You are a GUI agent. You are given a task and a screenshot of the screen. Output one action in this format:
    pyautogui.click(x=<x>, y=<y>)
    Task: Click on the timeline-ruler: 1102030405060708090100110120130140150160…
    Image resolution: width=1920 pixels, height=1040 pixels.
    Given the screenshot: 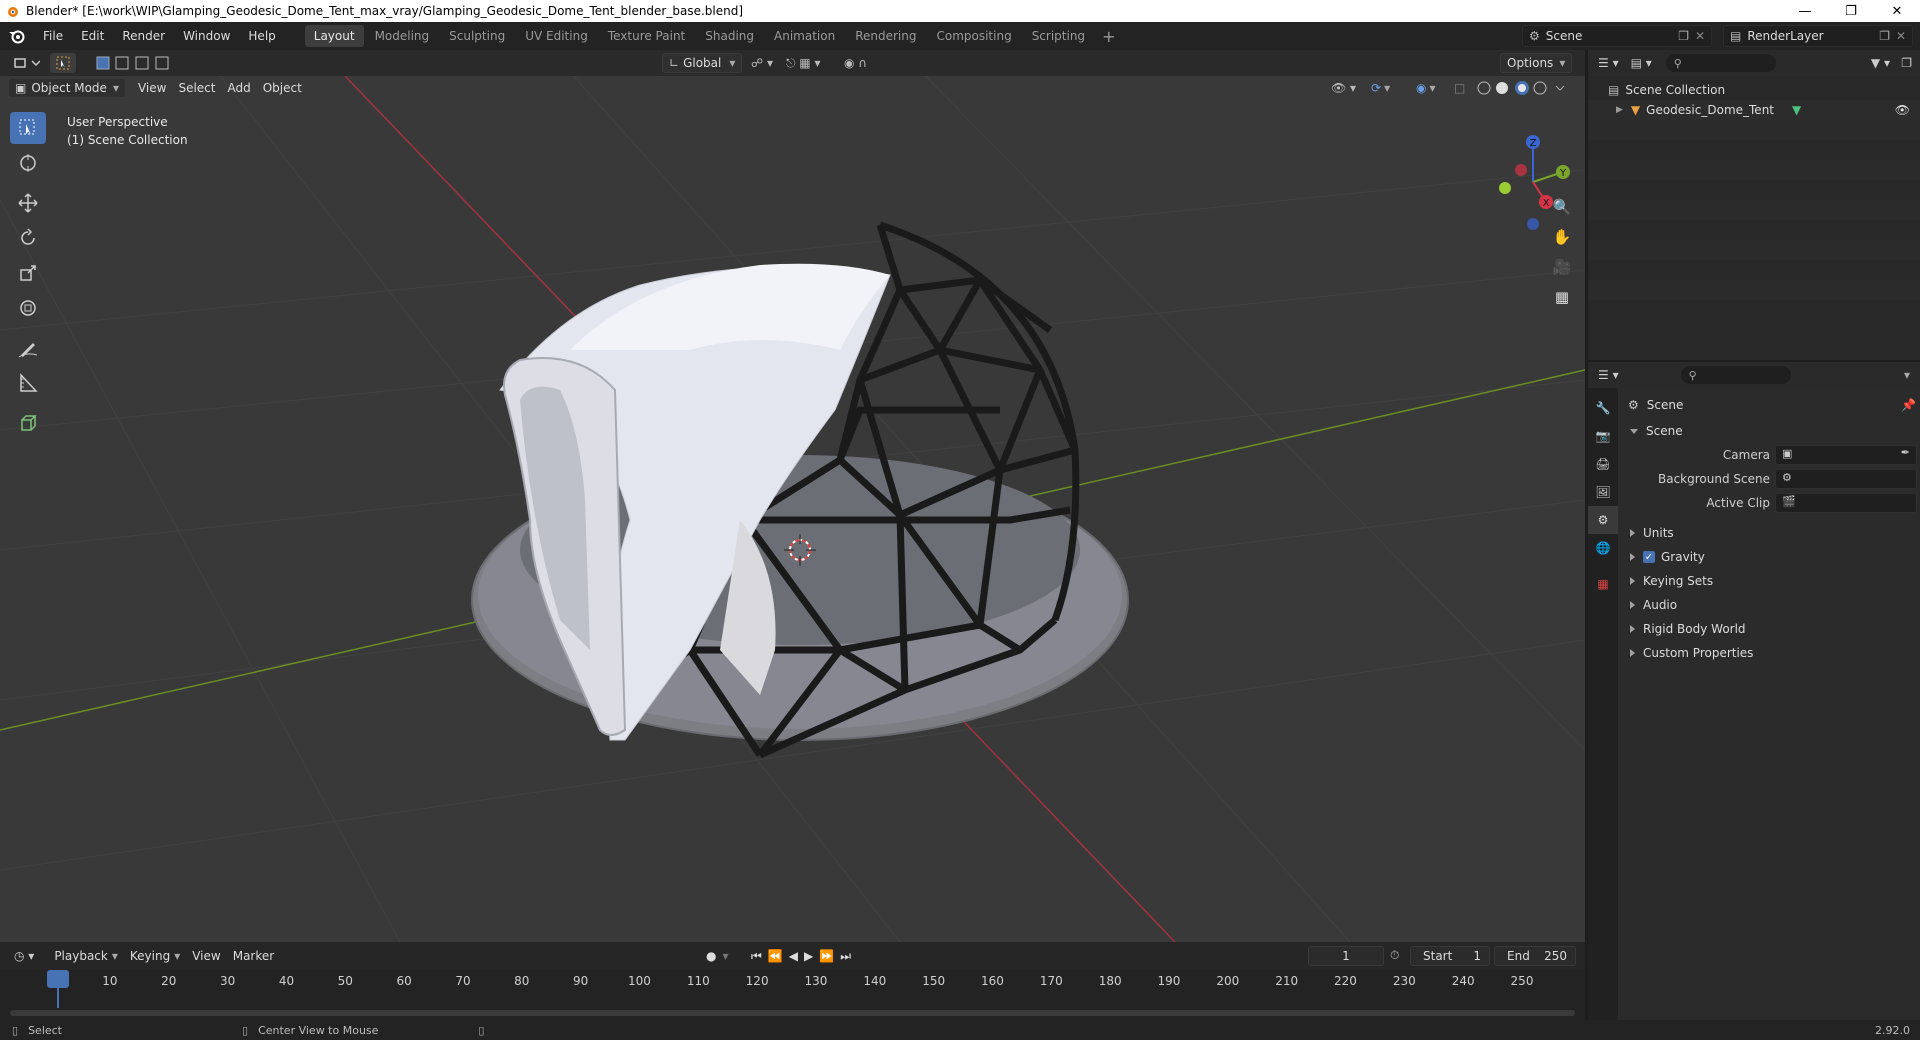 What is the action you would take?
    pyautogui.click(x=792, y=981)
    